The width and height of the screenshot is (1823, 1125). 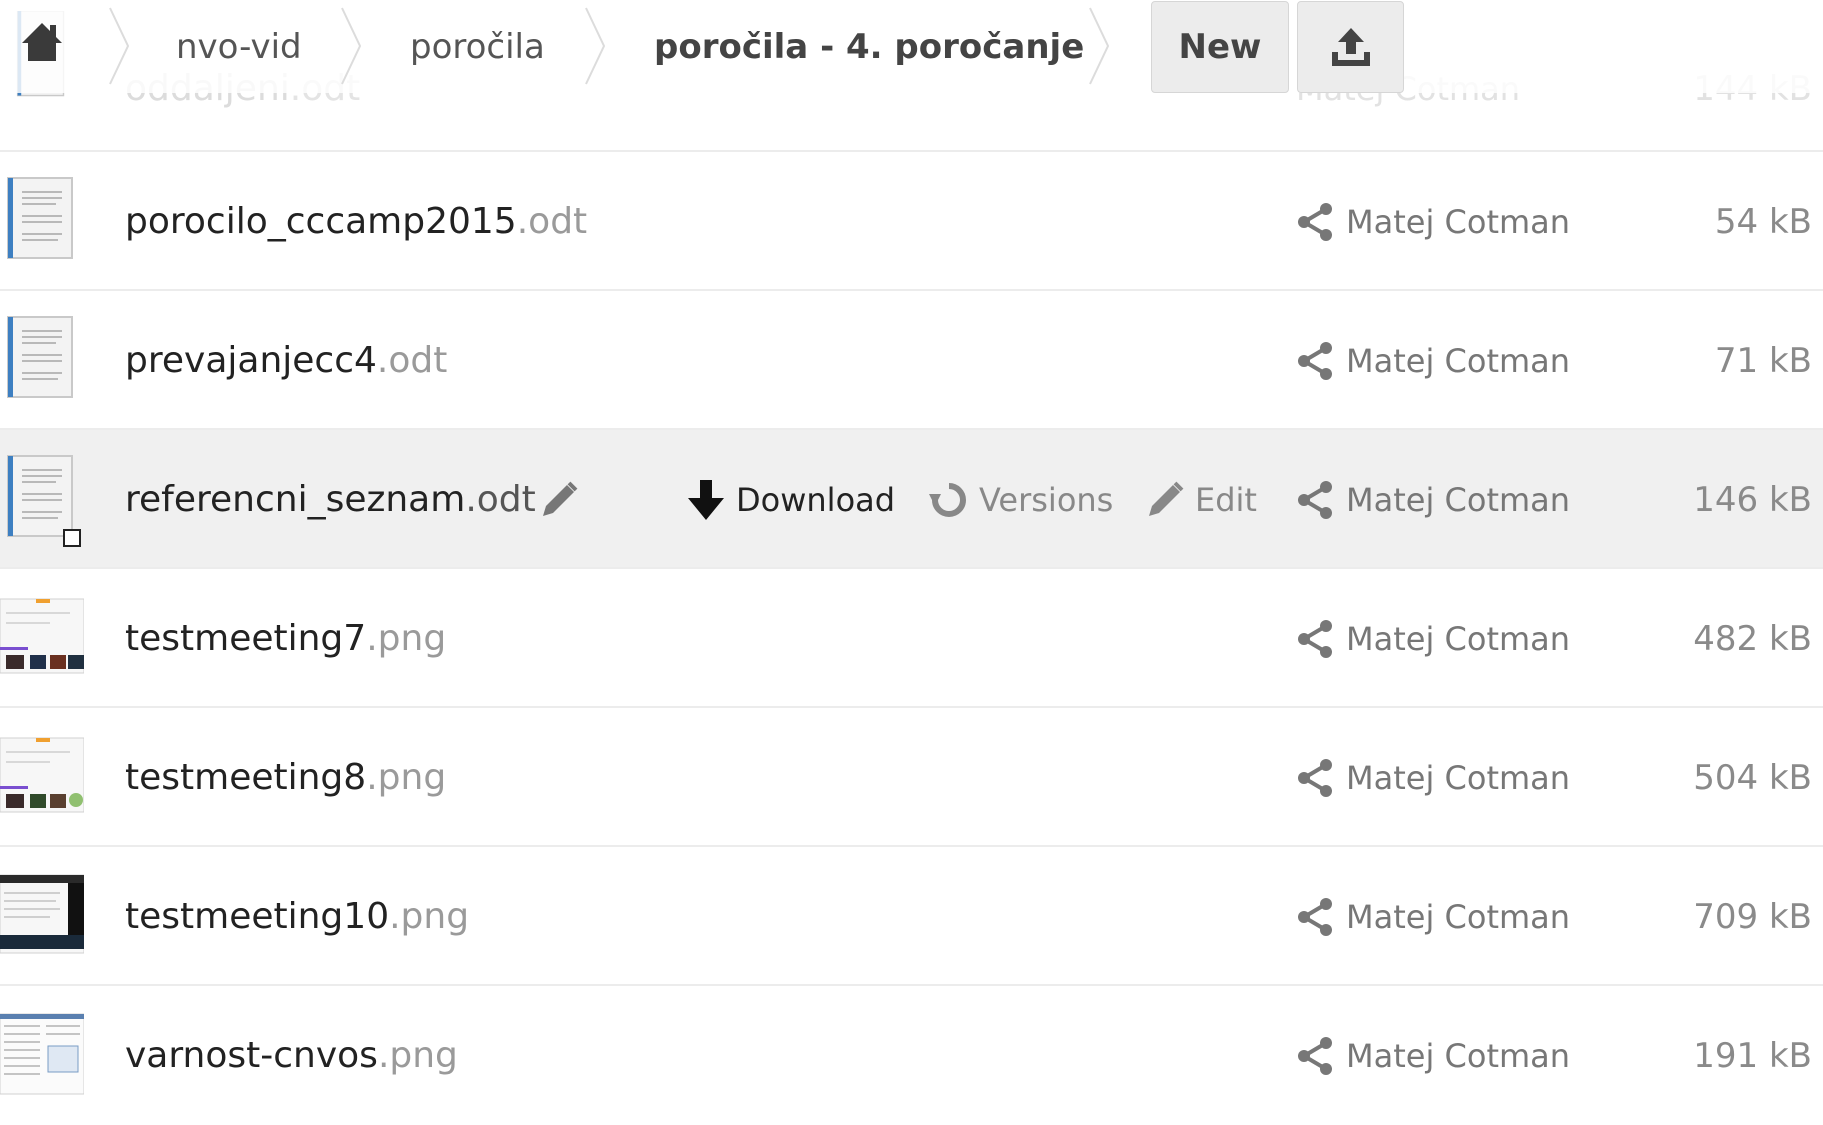 I want to click on upload-button, so click(x=1350, y=47).